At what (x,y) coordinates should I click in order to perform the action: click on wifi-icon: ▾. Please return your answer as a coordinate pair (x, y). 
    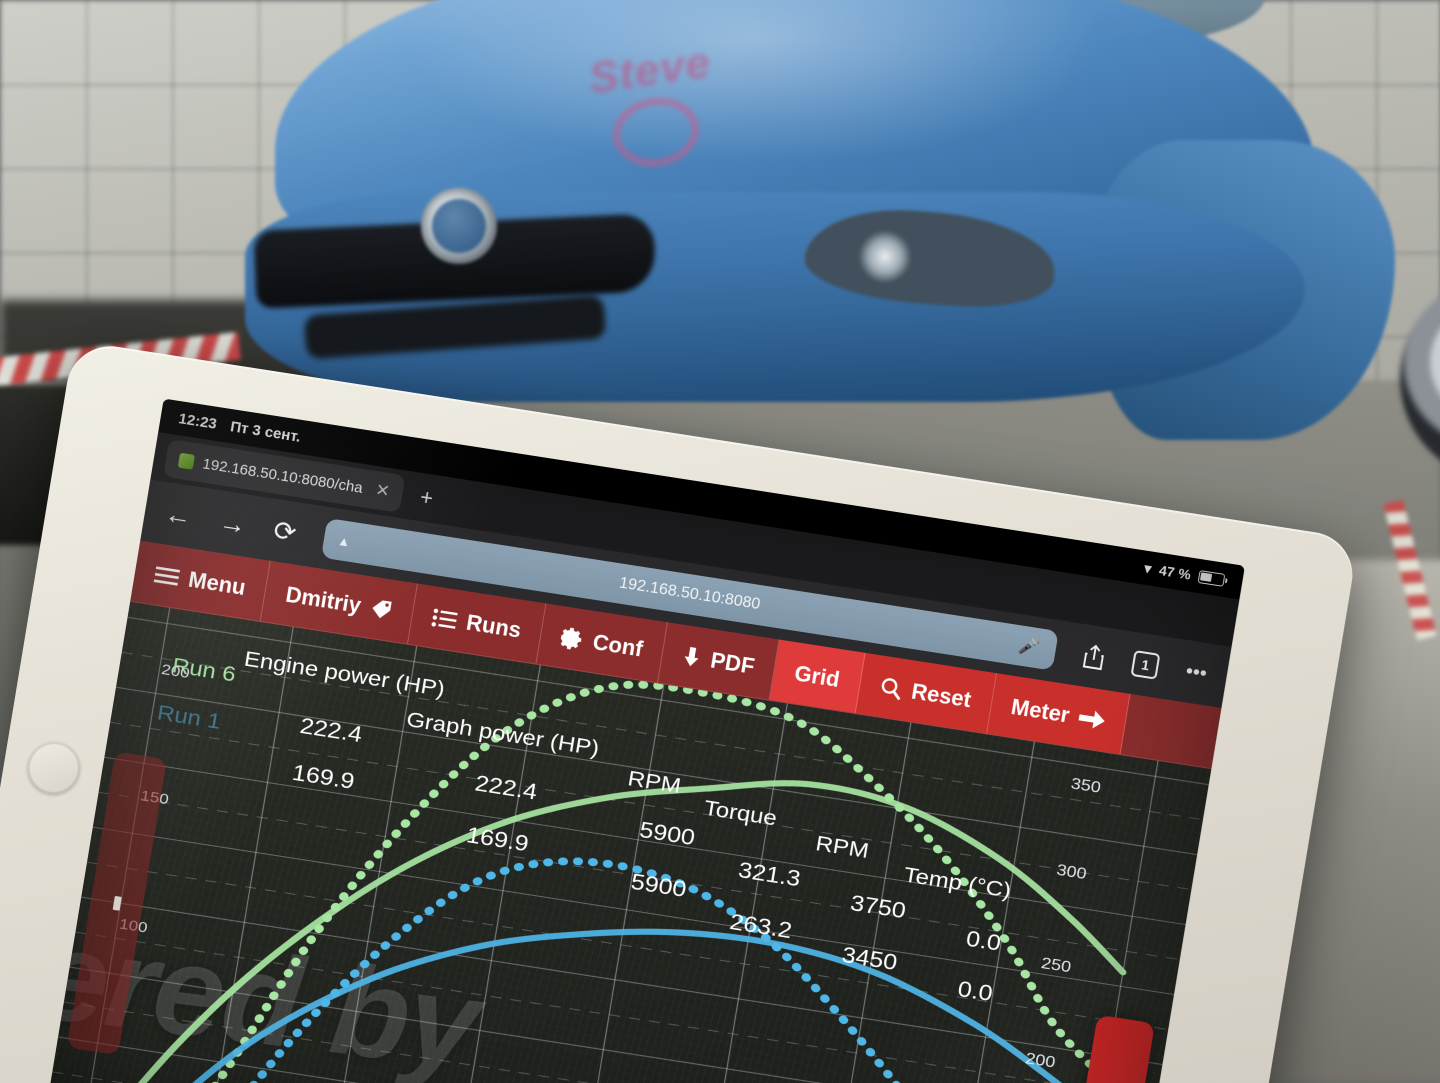
    Looking at the image, I should click on (1148, 568).